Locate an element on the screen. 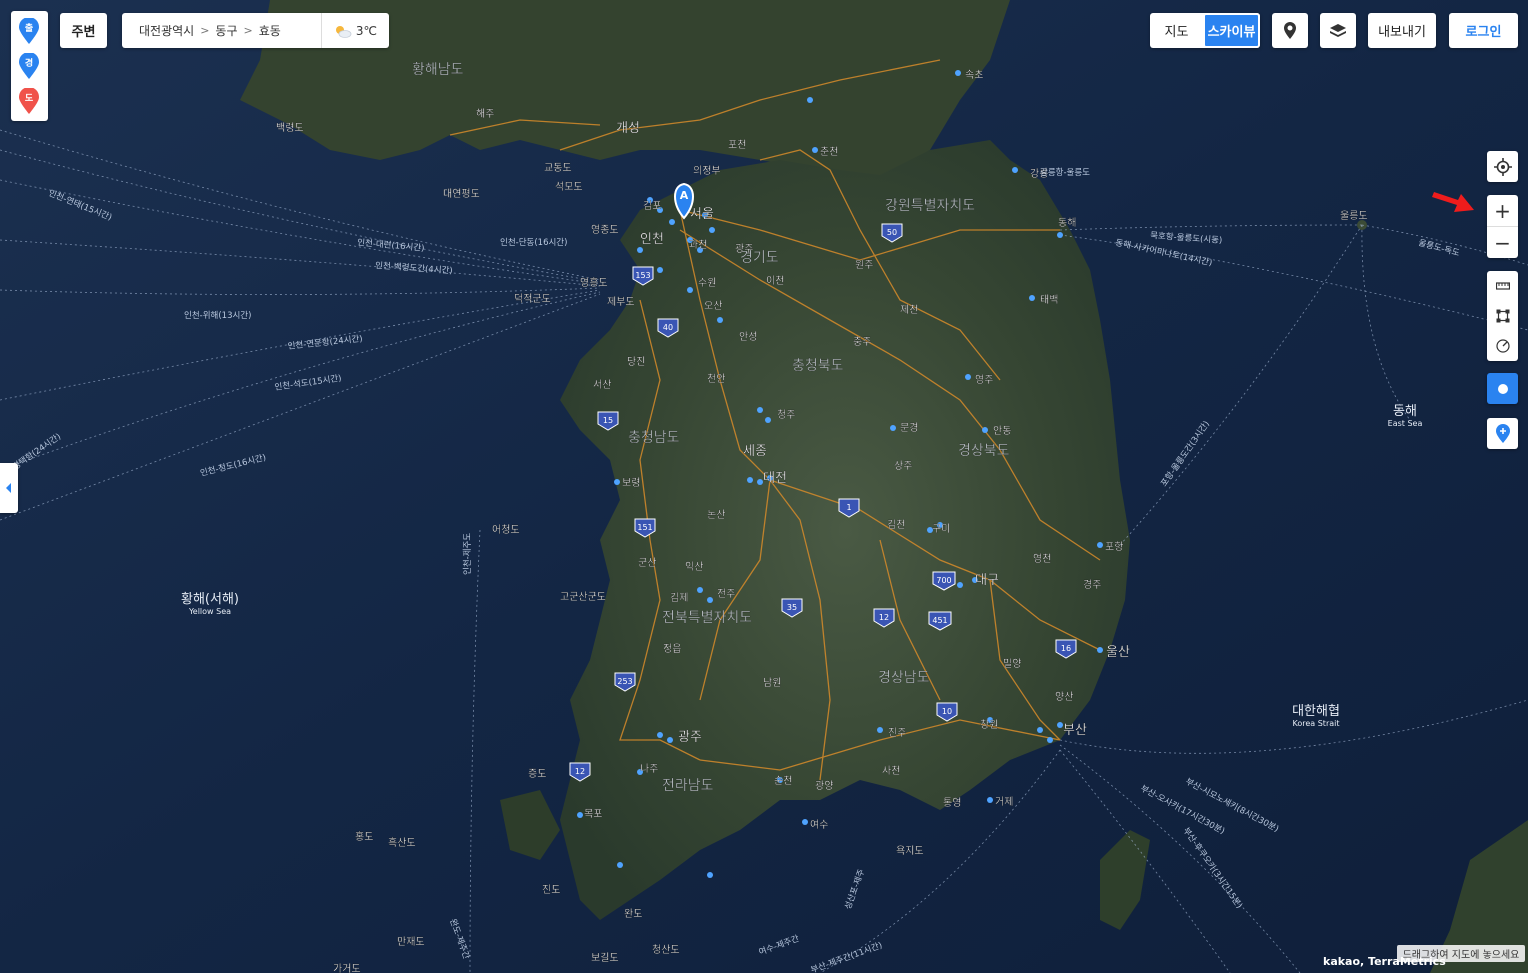 The width and height of the screenshot is (1528, 973). roadview-button is located at coordinates (1290, 30).